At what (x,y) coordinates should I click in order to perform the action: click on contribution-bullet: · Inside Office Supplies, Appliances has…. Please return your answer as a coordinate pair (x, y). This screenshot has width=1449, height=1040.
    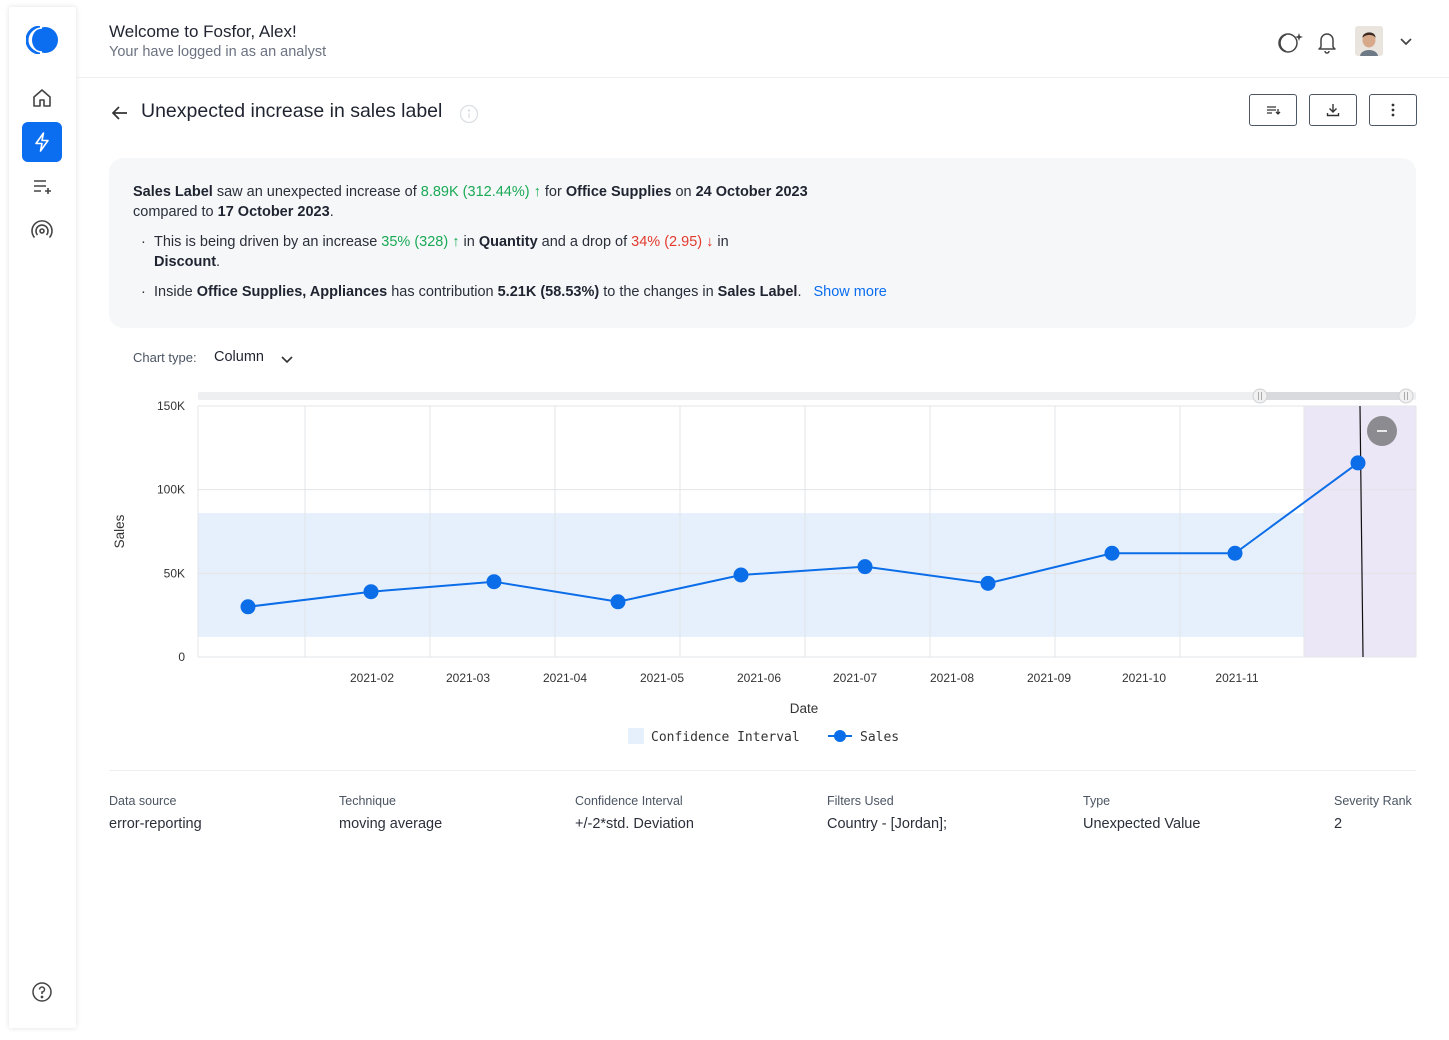
    Looking at the image, I should click on (733, 292).